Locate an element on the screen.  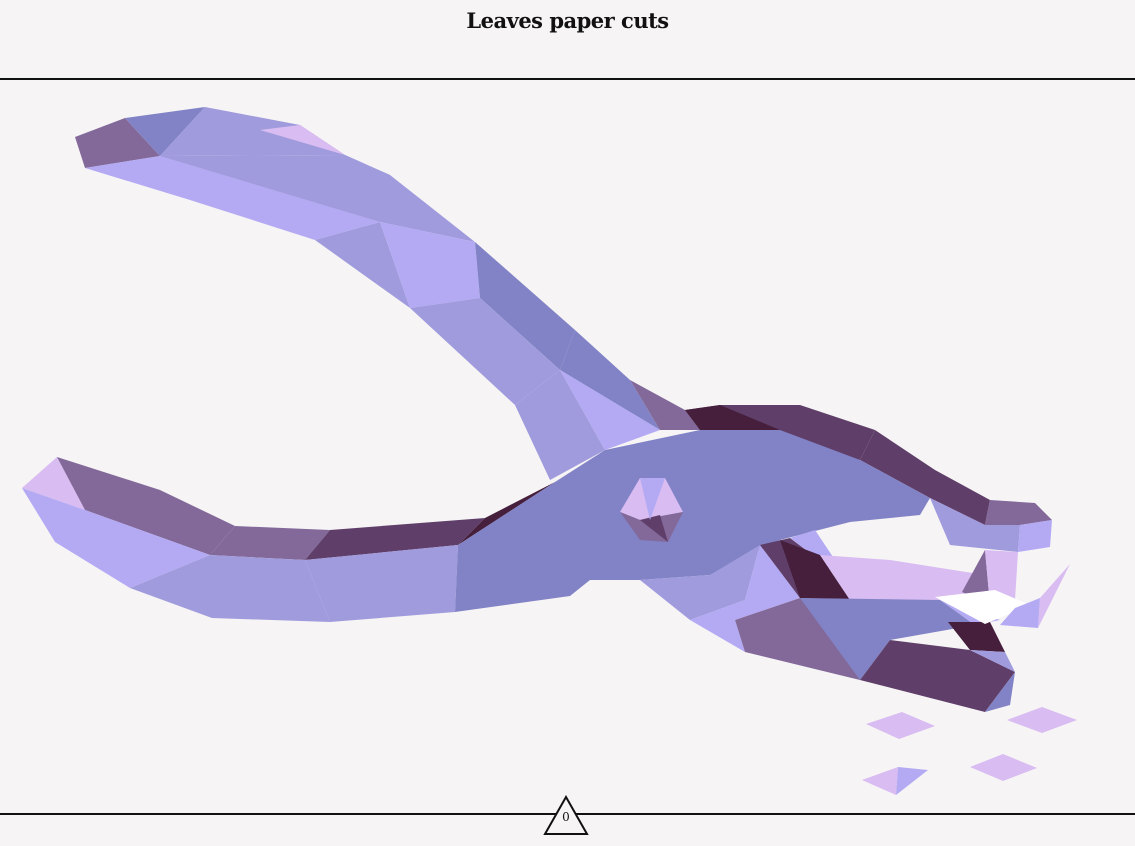
counter-value: 0 is located at coordinates (566, 817).